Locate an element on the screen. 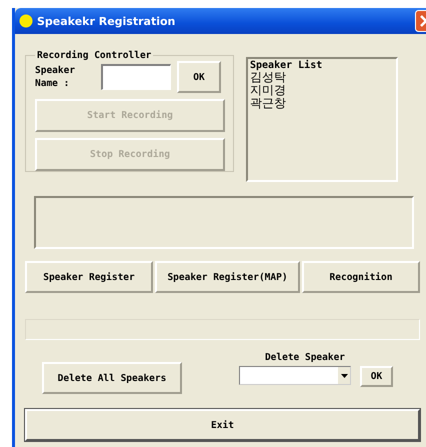 Image resolution: width=426 pixels, height=447 pixels. dropdown-arrow-icon is located at coordinates (344, 376).